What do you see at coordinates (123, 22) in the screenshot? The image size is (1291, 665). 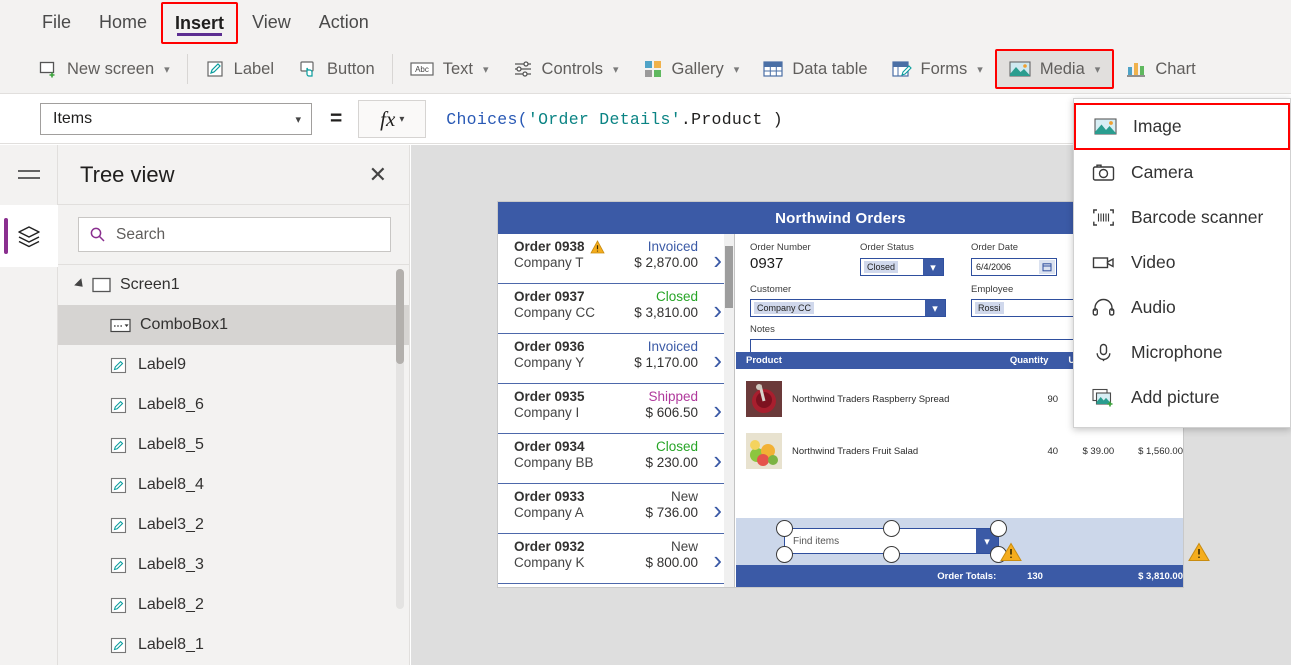 I see `menu-item-home: Home` at bounding box center [123, 22].